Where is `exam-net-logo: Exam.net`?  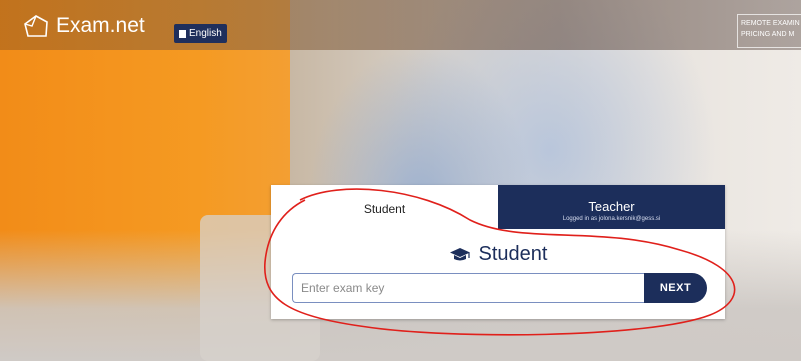 exam-net-logo: Exam.net is located at coordinates (83, 26).